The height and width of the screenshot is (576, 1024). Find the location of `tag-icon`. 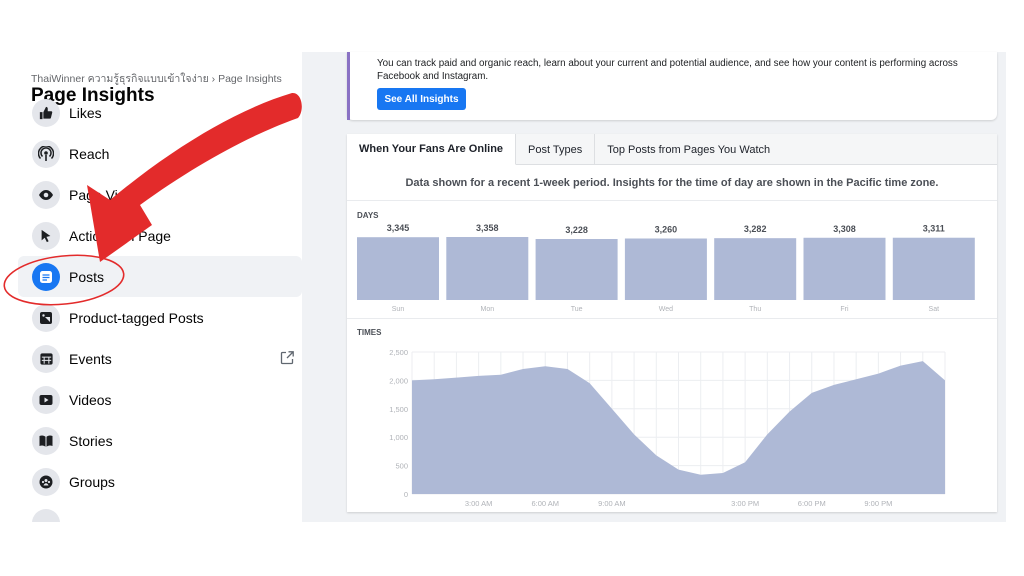

tag-icon is located at coordinates (46, 317).